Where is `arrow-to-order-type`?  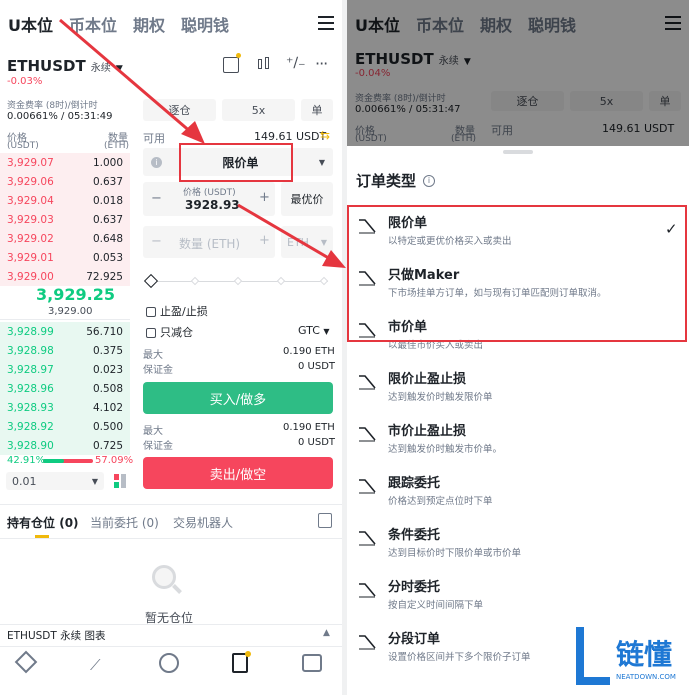 arrow-to-order-type is located at coordinates (132, 81).